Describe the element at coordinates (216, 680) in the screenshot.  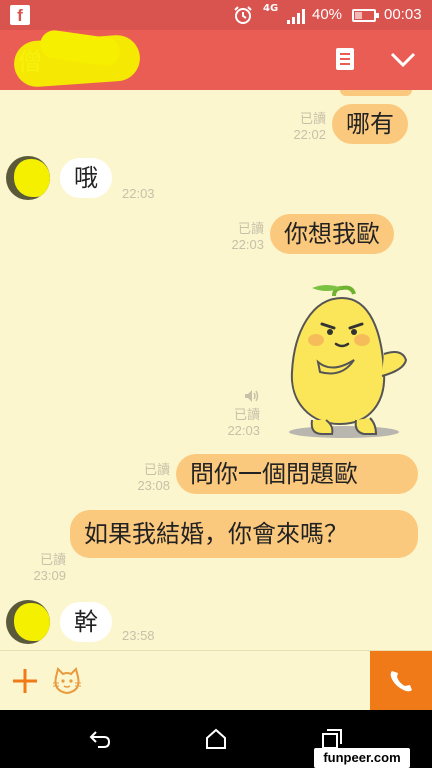
I see `input-bar` at that location.